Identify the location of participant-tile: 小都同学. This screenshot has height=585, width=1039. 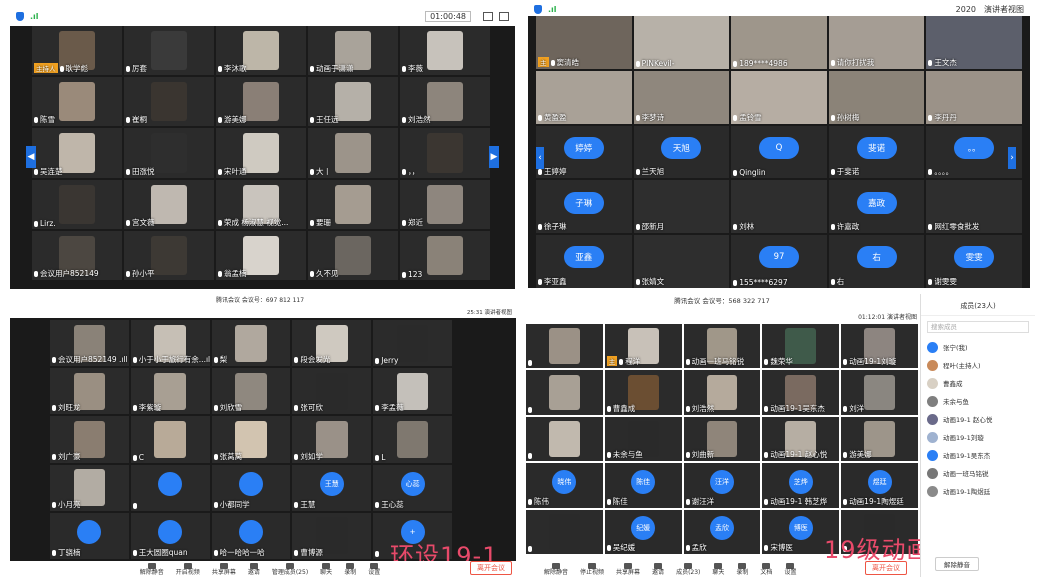
(251, 487).